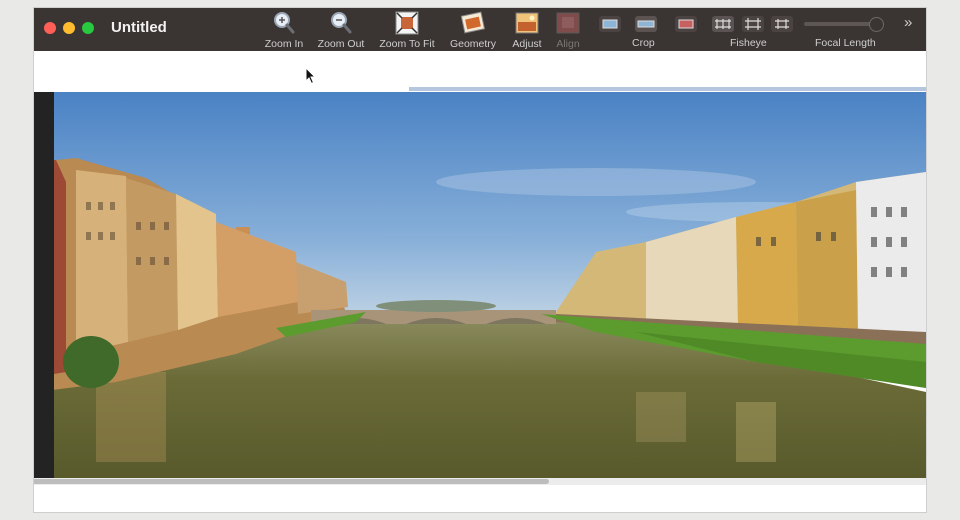  Describe the element at coordinates (341, 23) in the screenshot. I see `zoom-out-icon` at that location.